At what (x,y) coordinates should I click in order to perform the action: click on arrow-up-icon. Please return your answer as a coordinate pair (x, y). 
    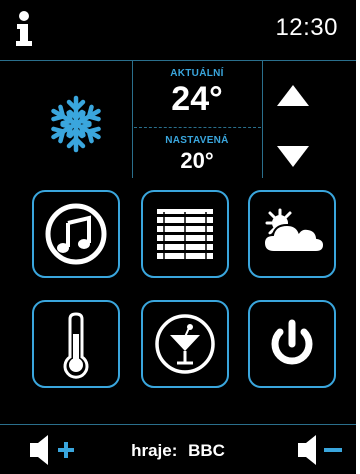
    Looking at the image, I should click on (293, 96).